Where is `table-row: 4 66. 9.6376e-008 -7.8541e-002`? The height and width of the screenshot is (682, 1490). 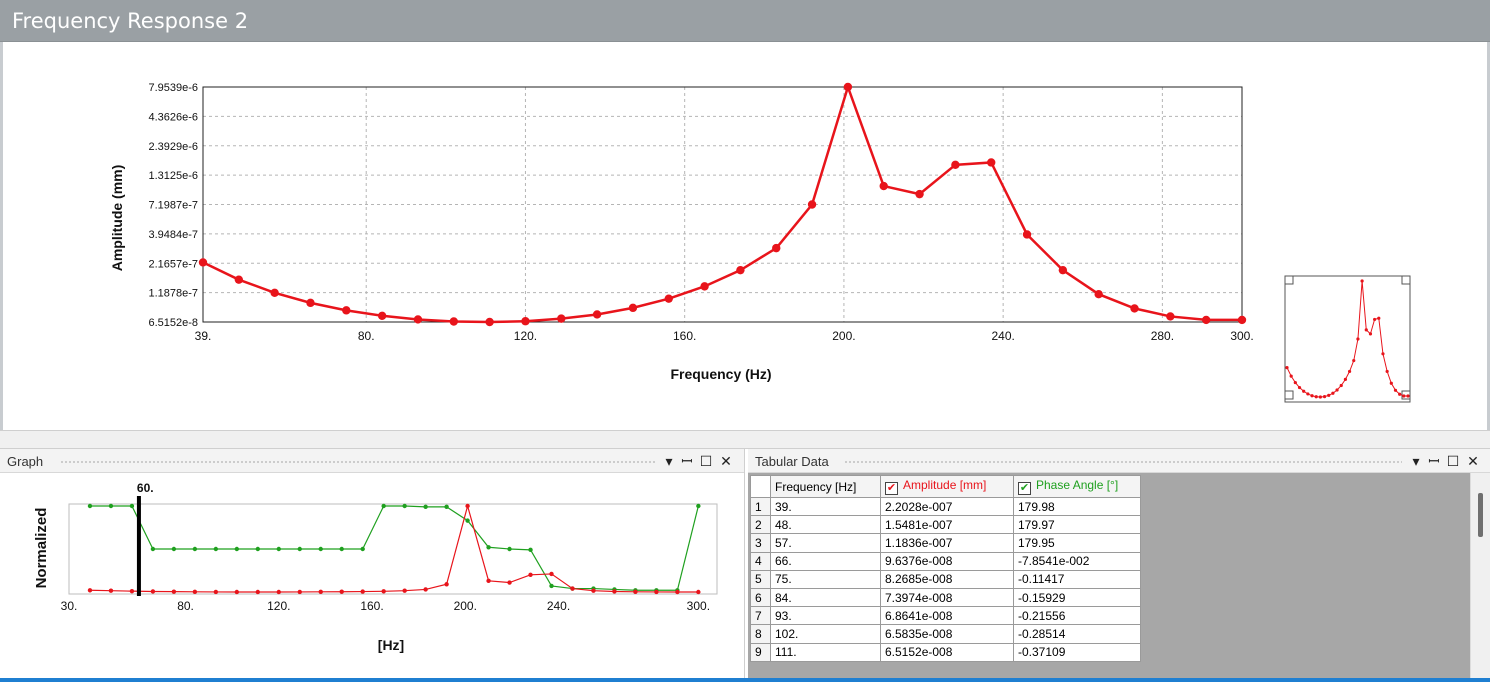 table-row: 4 66. 9.6376e-008 -7.8541e-002 is located at coordinates (945, 561).